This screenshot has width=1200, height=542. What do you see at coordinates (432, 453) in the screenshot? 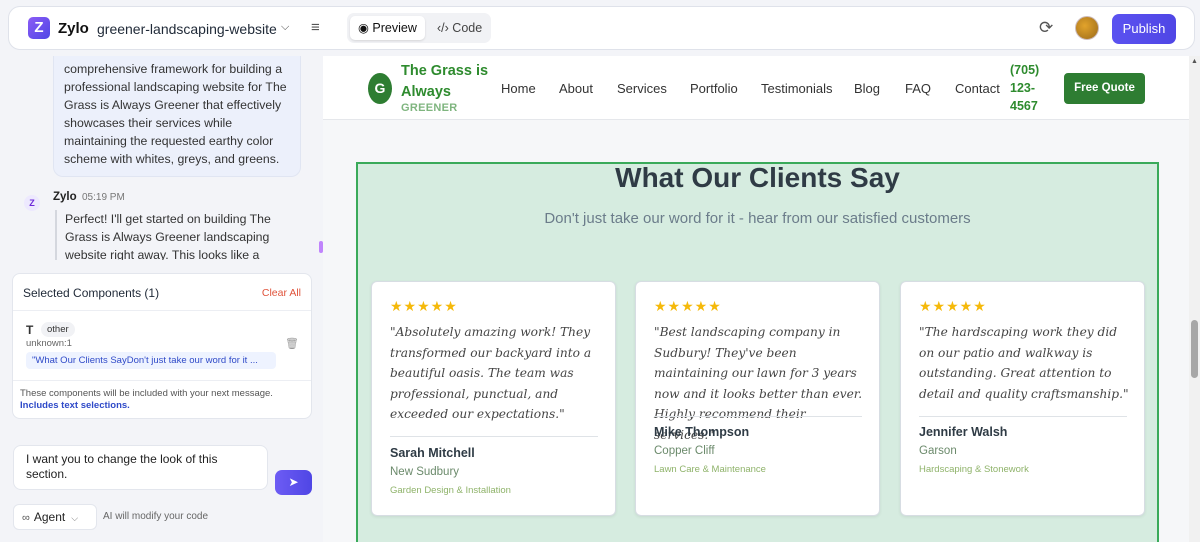
I see `client-name: Sarah Mitchell` at bounding box center [432, 453].